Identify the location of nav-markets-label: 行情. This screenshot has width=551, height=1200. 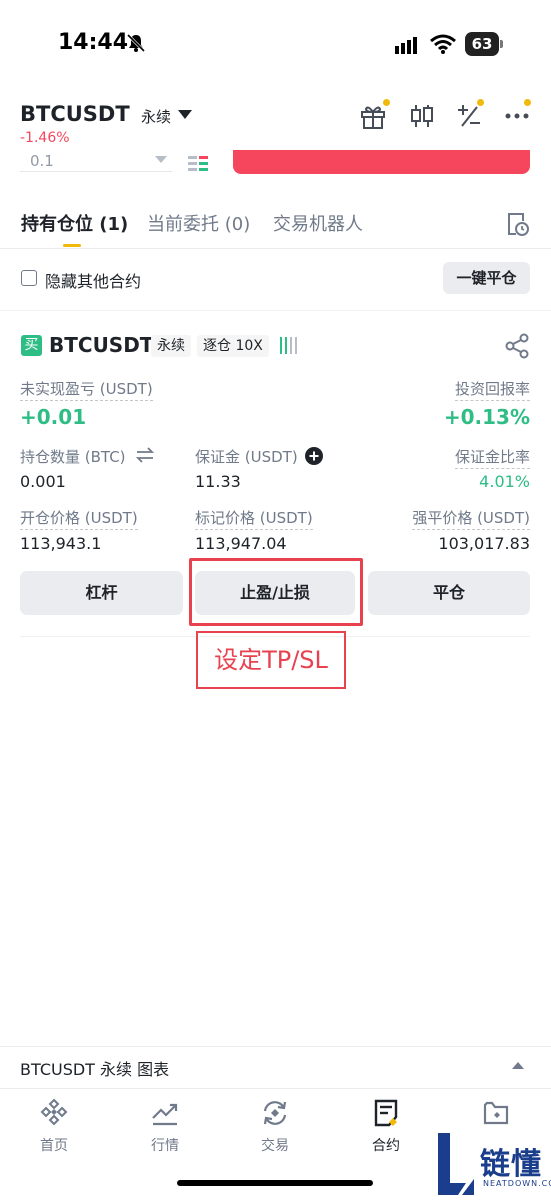
(165, 1146).